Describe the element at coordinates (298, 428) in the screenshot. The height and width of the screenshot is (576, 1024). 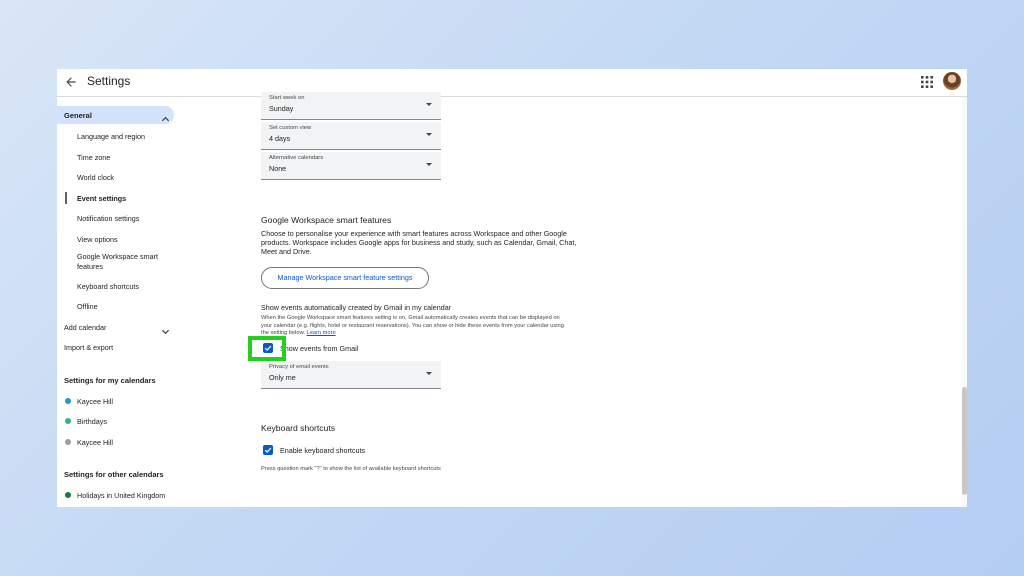
I see `keyboard-section-title: Keyboard shortcuts` at that location.